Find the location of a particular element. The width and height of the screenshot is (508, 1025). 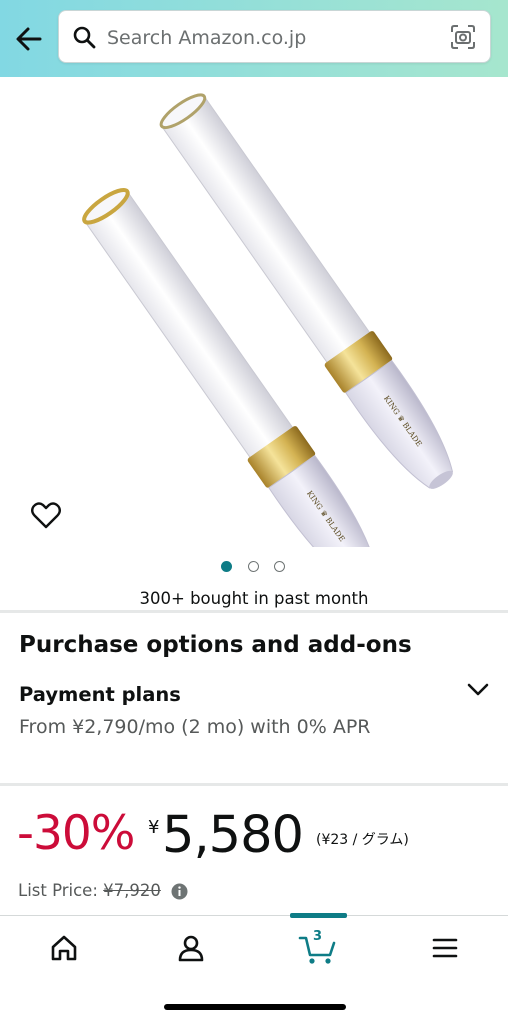

user-icon is located at coordinates (190, 948).